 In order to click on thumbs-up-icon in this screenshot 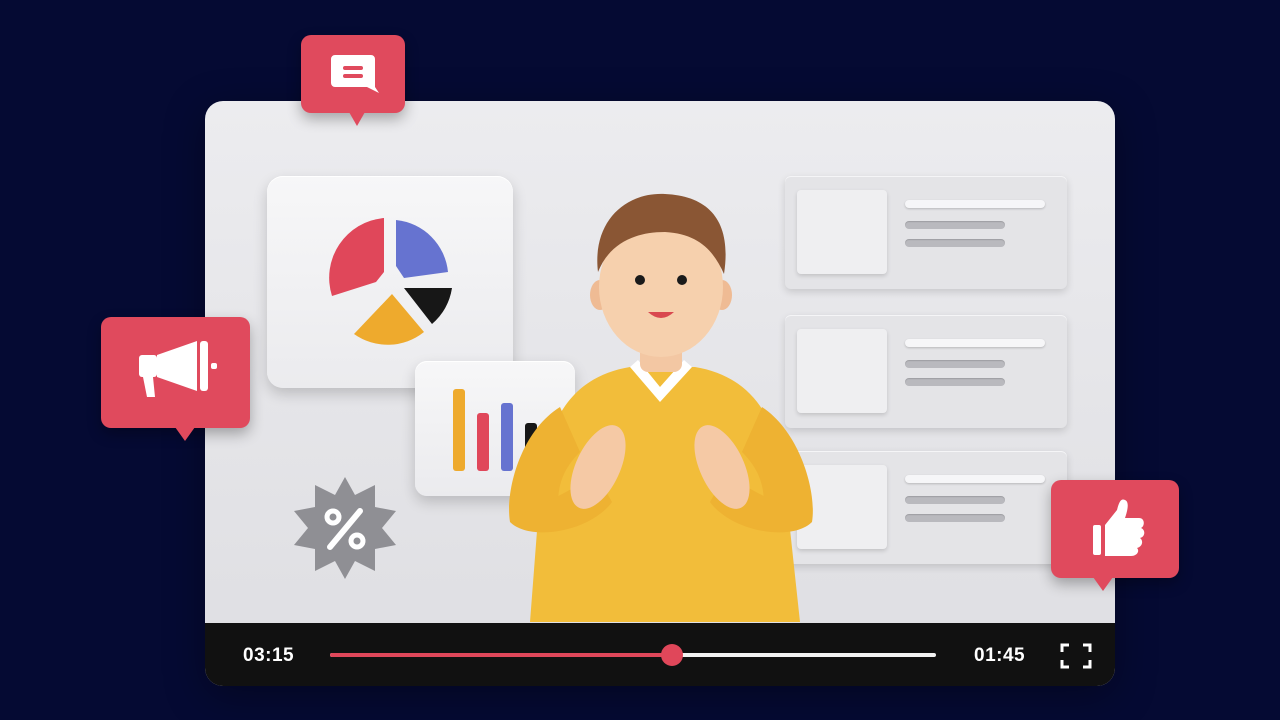, I will do `click(1119, 527)`.